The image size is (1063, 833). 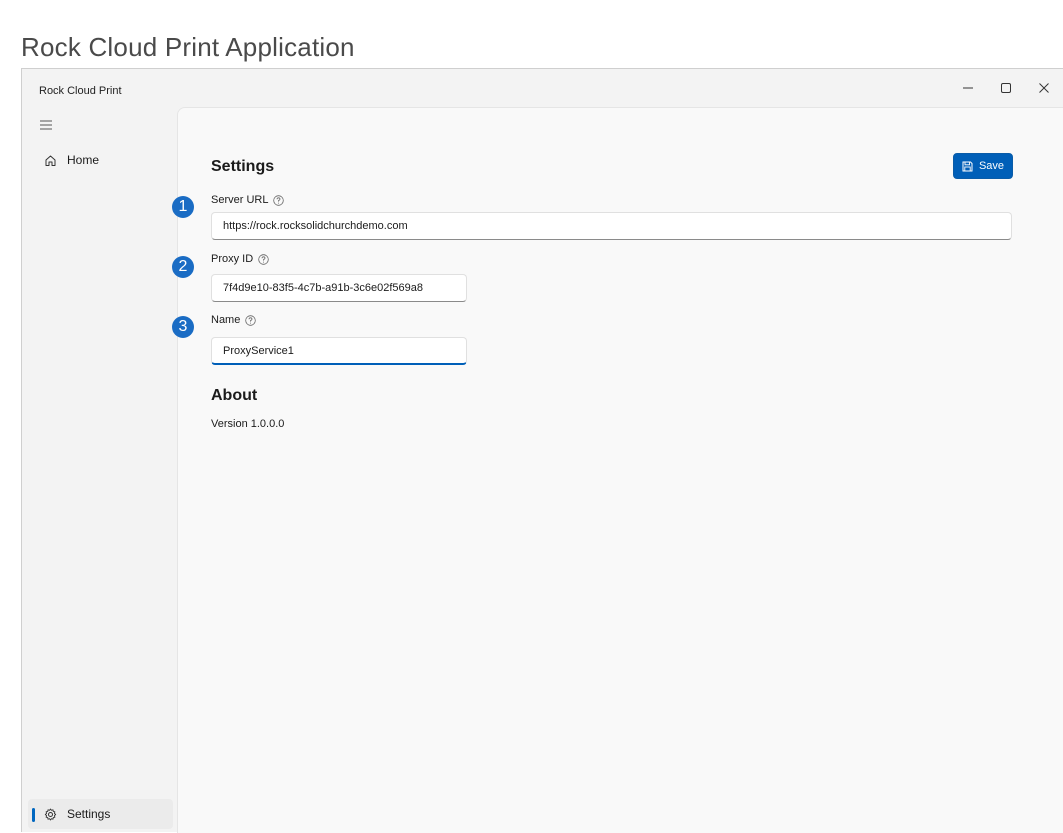 I want to click on save-button: Save, so click(x=983, y=166).